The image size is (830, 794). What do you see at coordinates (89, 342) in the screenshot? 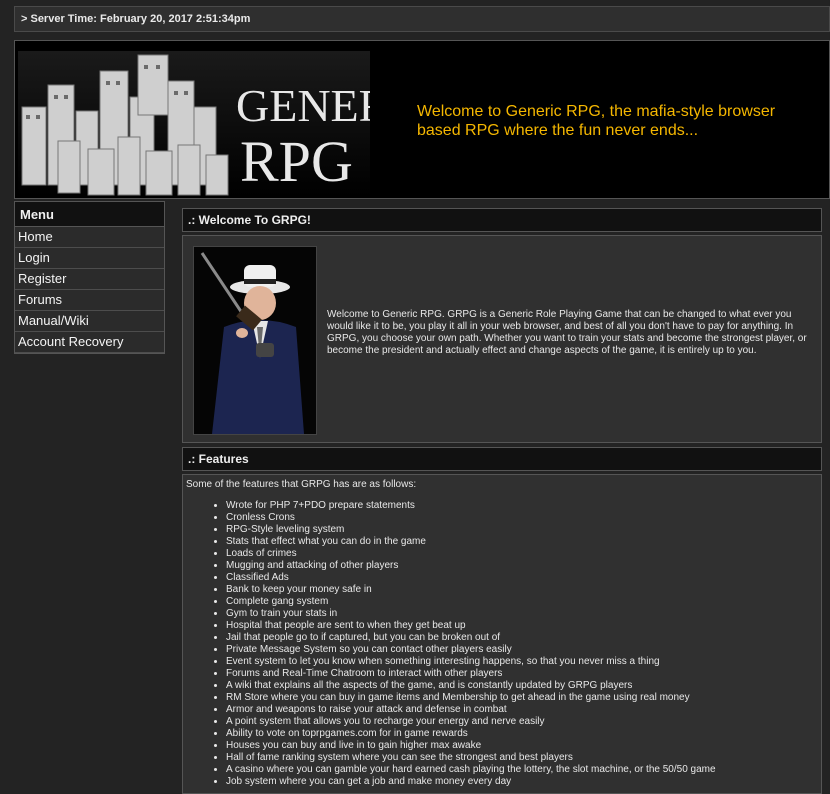
I see `menu-item-account-recovery: Account Recovery` at bounding box center [89, 342].